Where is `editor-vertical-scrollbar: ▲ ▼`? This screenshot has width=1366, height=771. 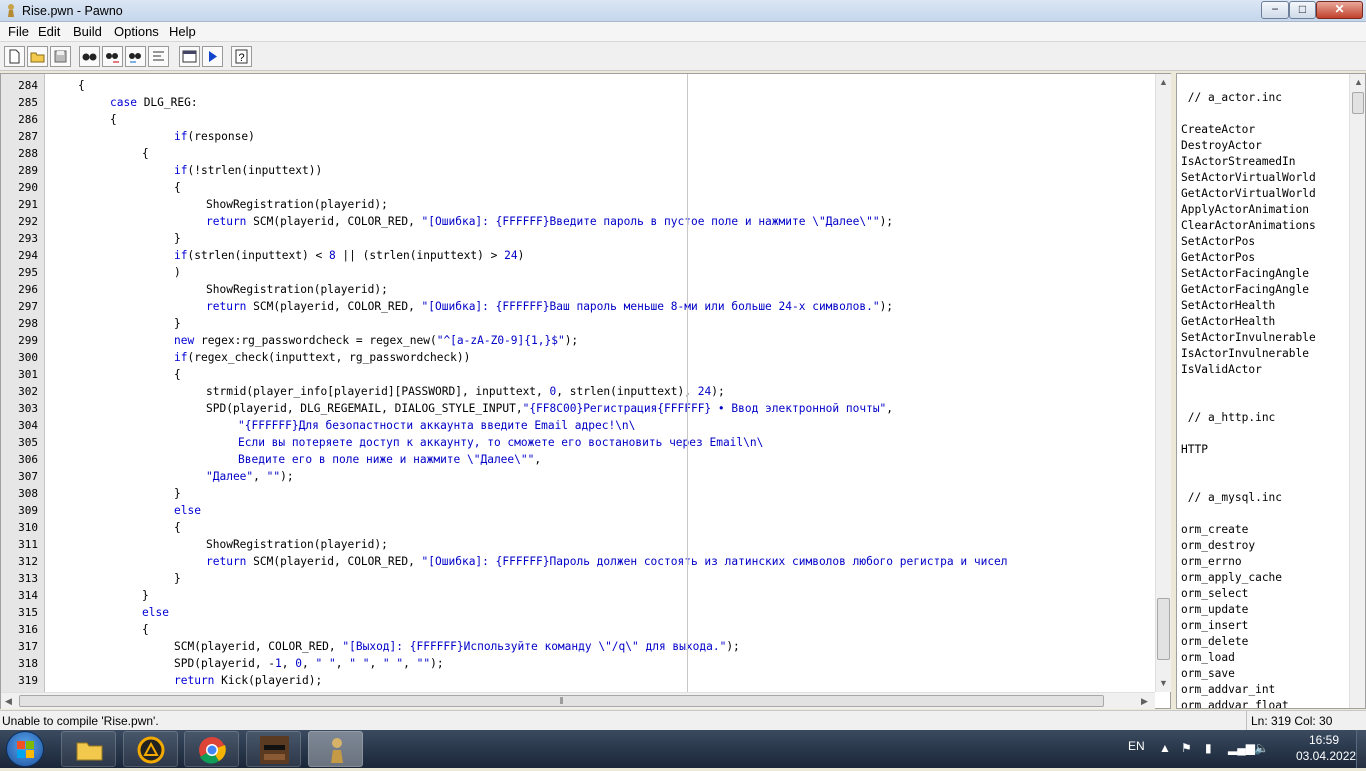
editor-vertical-scrollbar: ▲ ▼ is located at coordinates (1163, 383).